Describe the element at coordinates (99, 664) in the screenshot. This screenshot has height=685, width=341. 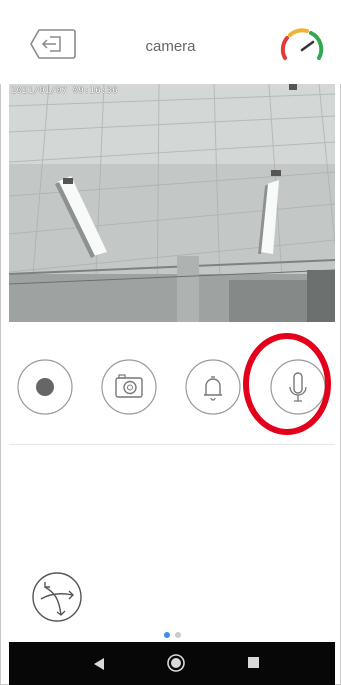
I see `back-triangle-icon` at that location.